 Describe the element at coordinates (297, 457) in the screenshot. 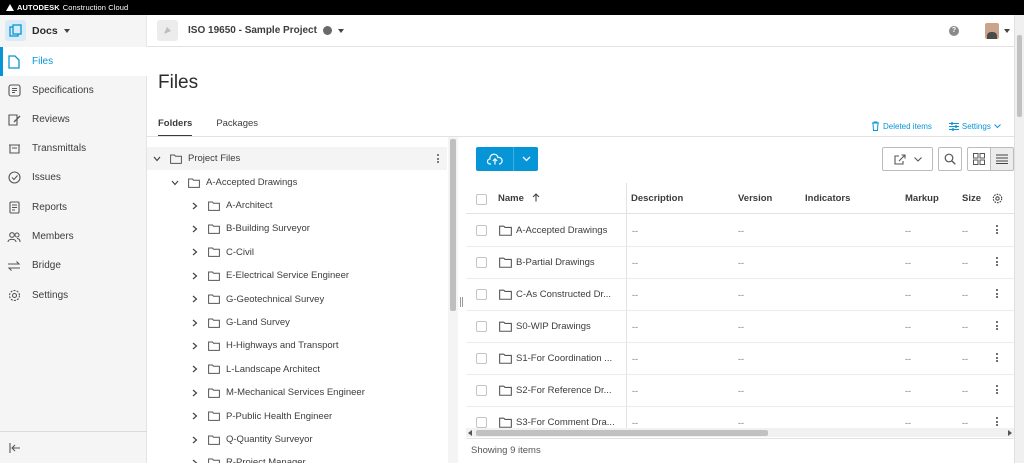

I see `tree-node: R-Project Manager` at that location.